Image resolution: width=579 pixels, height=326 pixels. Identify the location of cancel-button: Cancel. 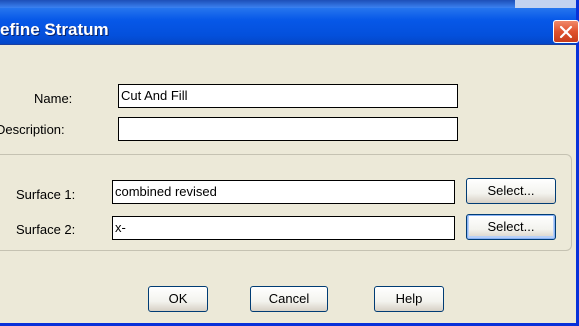
(289, 299).